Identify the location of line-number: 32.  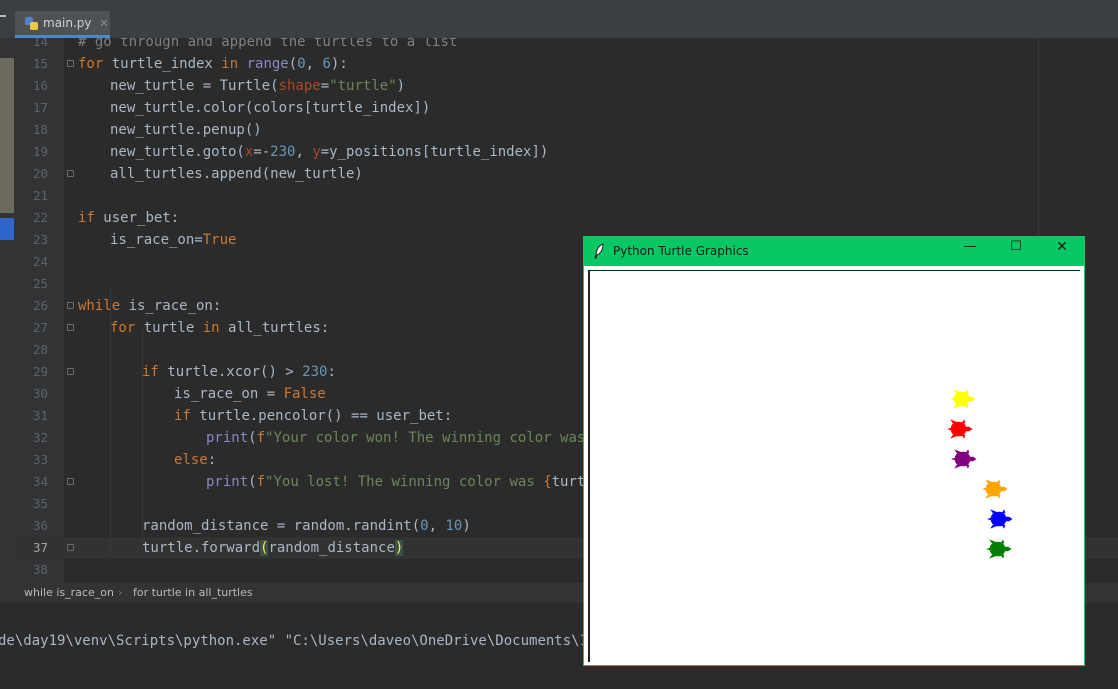
(40, 437).